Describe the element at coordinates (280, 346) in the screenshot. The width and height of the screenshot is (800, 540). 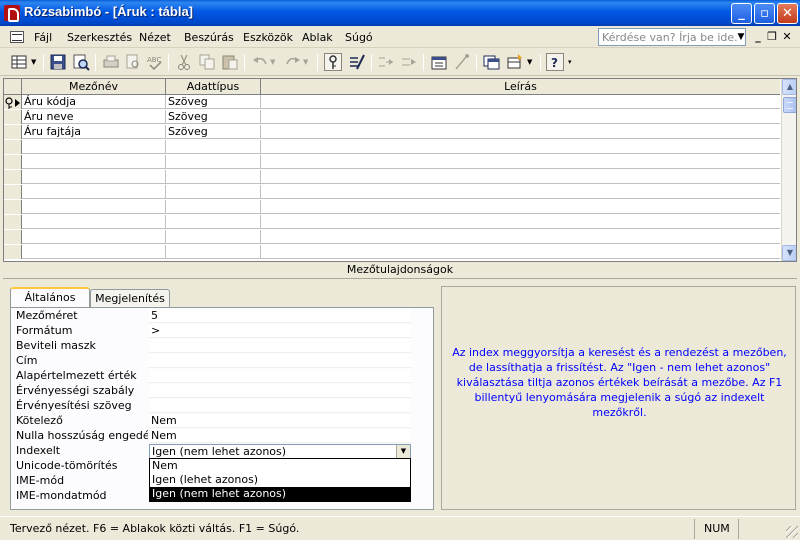
I see `input-mask-value` at that location.